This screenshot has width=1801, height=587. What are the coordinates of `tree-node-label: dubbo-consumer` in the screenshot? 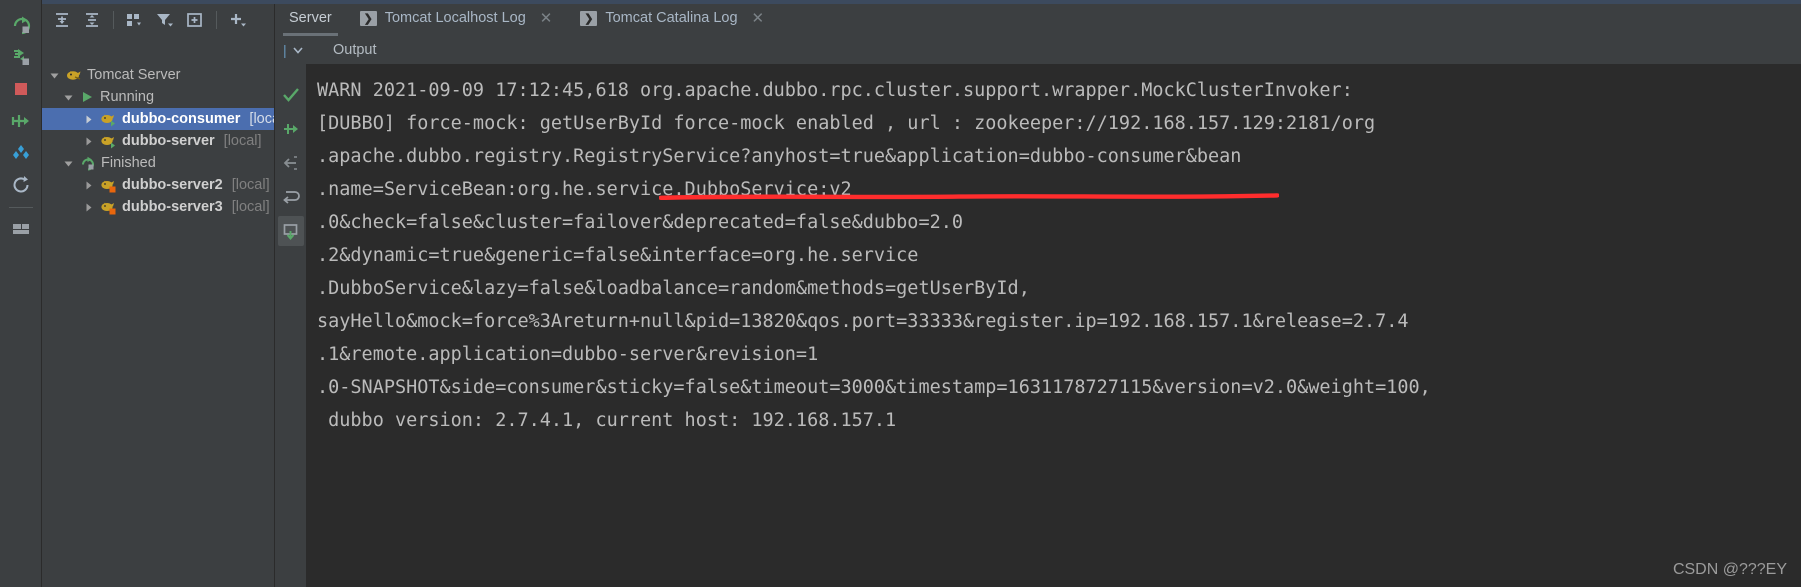 It's located at (181, 119).